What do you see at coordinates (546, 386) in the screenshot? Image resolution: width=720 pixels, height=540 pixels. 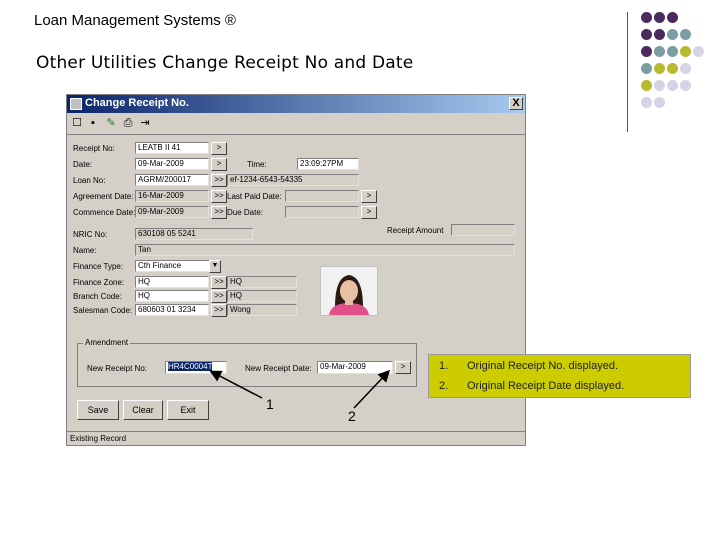 I see `note-text: Original Receipt Date displayed.` at bounding box center [546, 386].